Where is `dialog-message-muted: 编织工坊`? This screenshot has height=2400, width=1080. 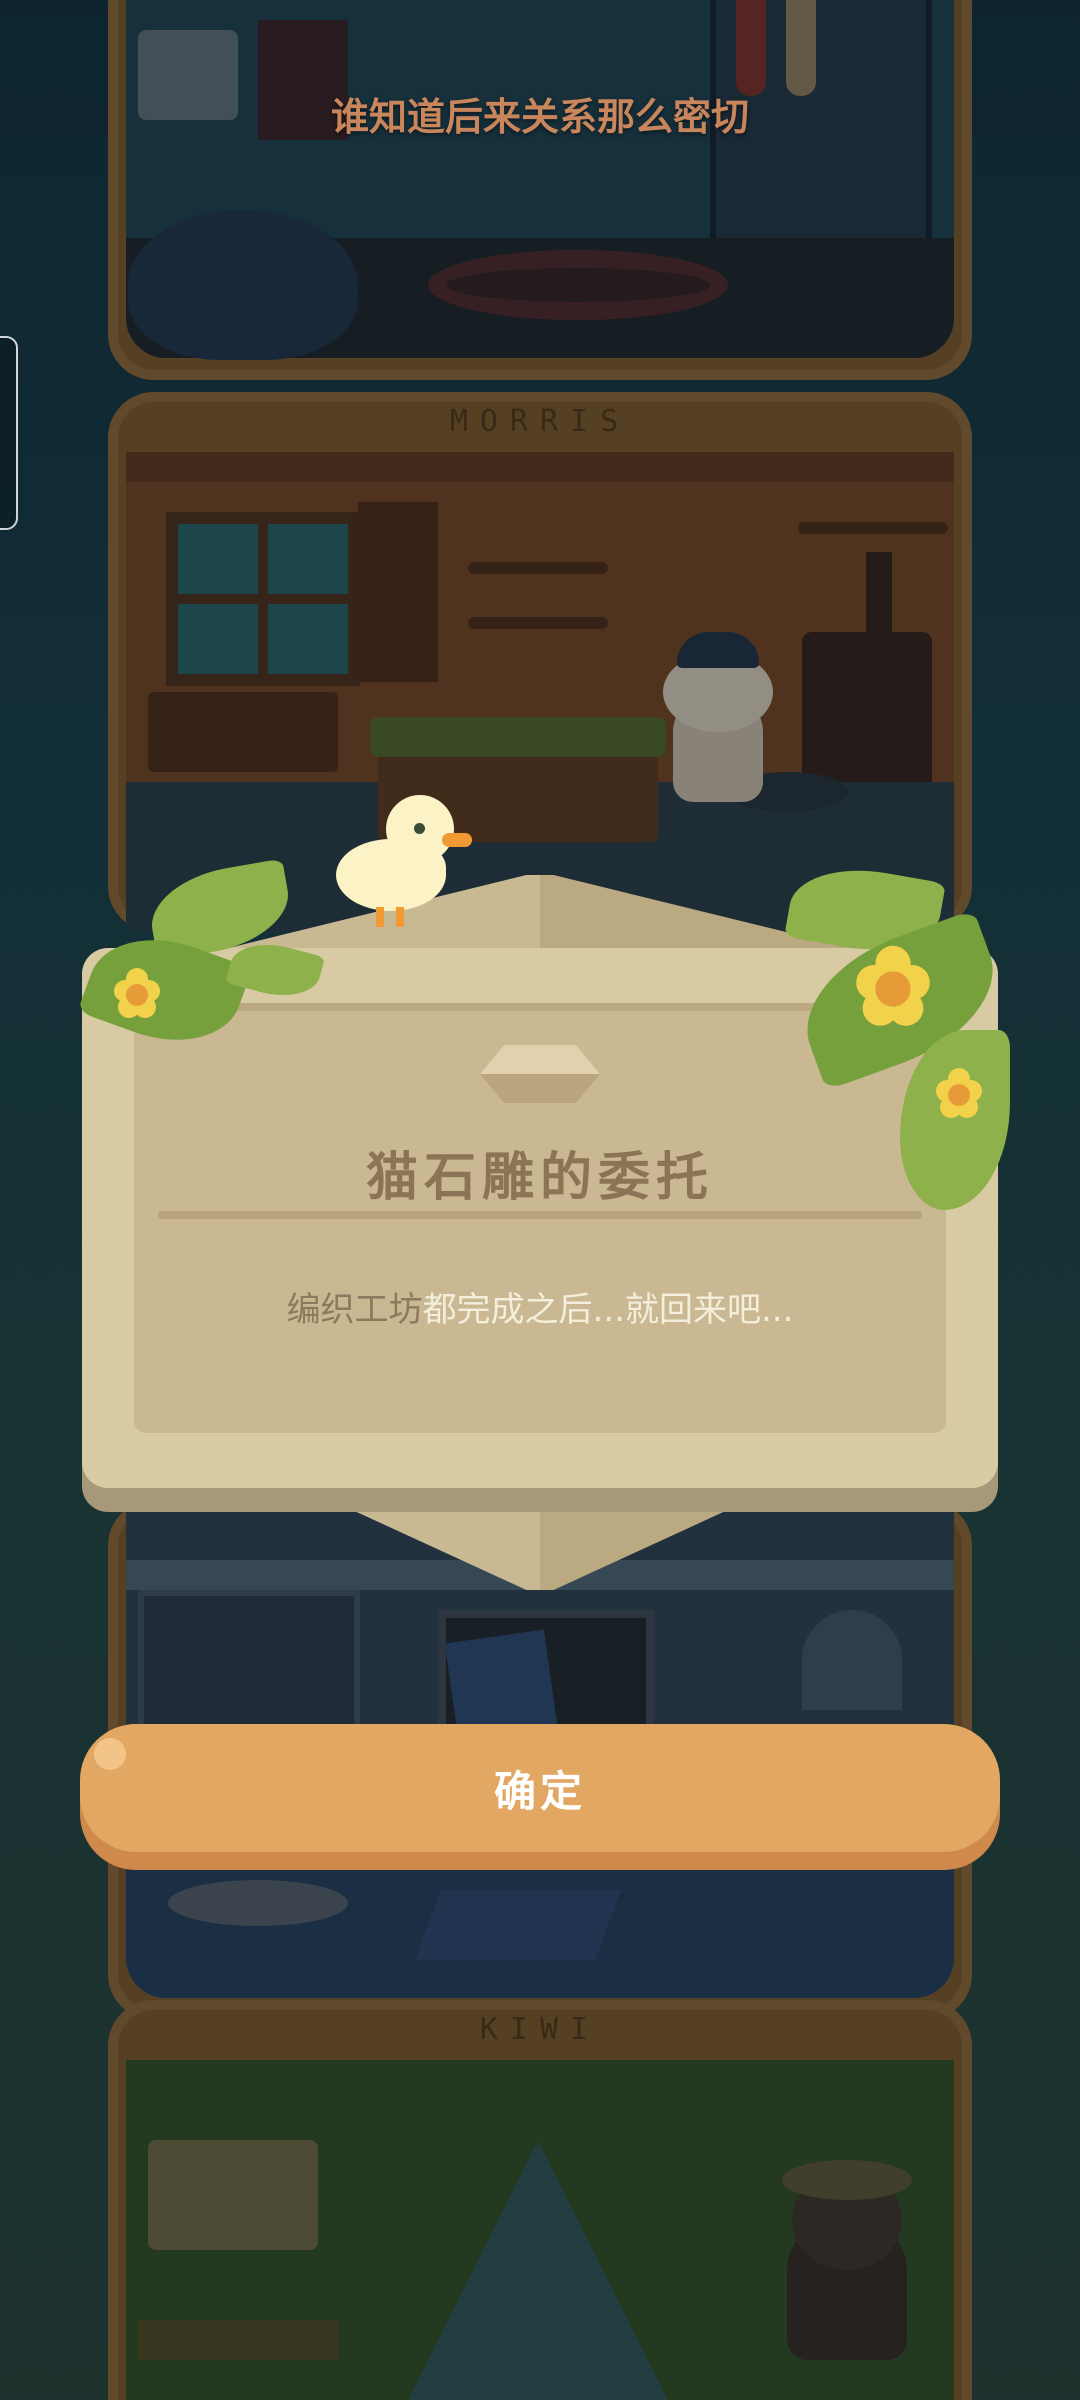
dialog-message-muted: 编织工坊 is located at coordinates (354, 1310).